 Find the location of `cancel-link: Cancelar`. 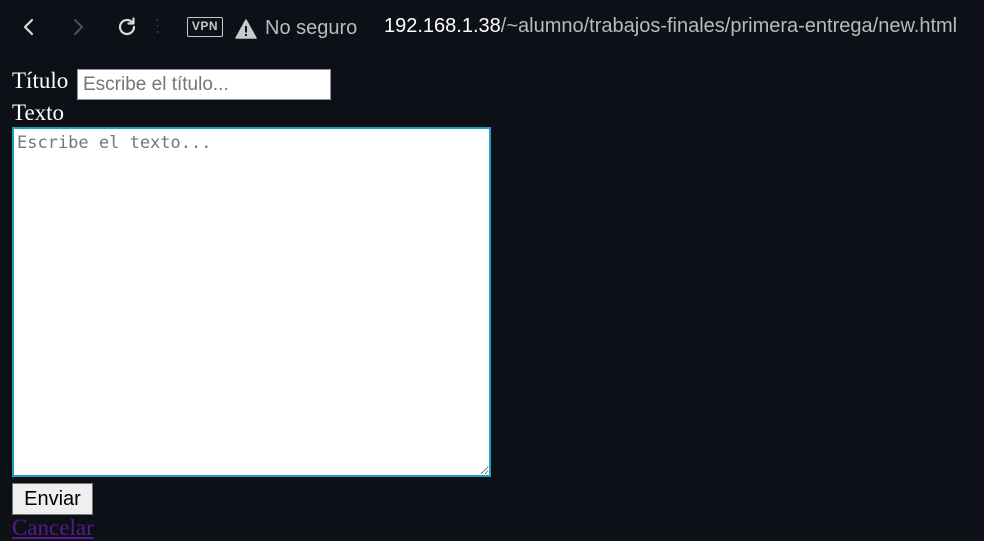

cancel-link: Cancelar is located at coordinates (53, 528).